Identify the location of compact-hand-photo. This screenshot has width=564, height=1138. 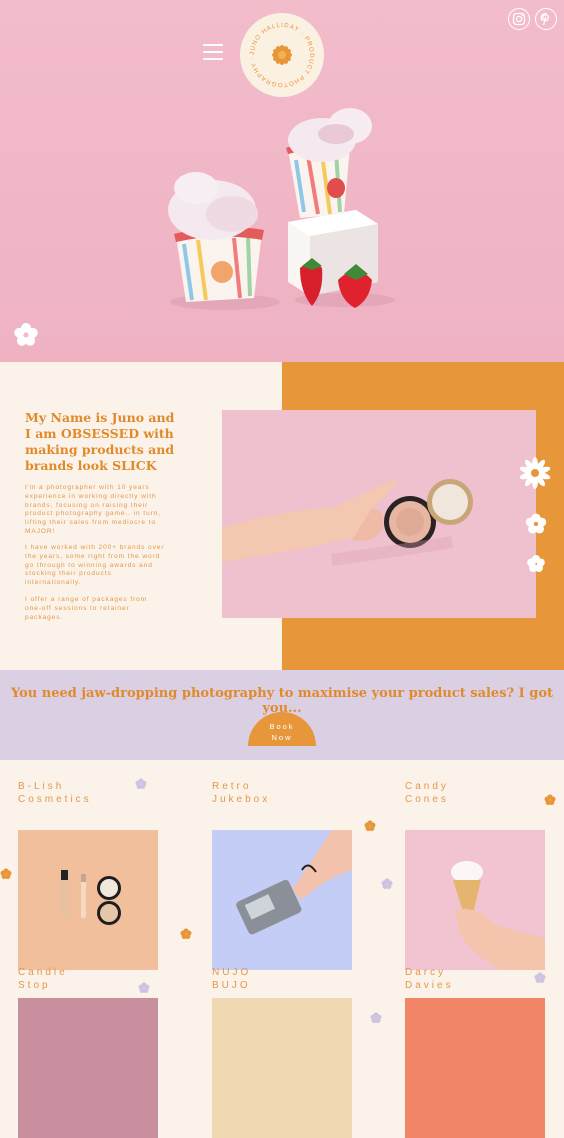
(379, 514).